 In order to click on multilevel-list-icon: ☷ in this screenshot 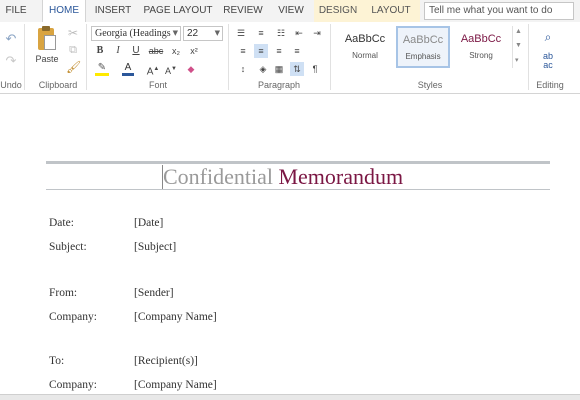, I will do `click(281, 33)`.